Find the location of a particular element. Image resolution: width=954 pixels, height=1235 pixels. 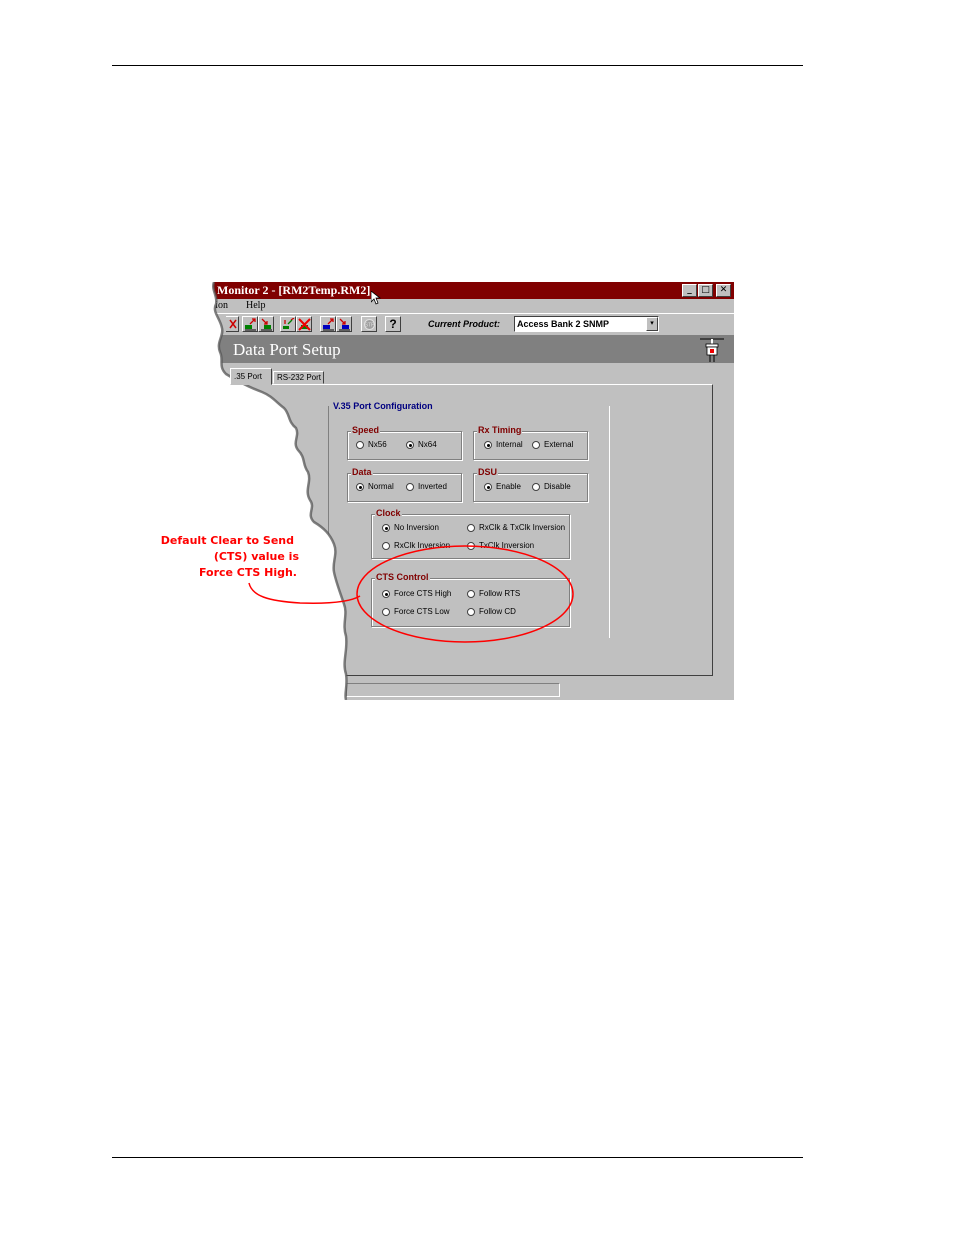

tab-v35-port: .35 Port is located at coordinates (251, 376).